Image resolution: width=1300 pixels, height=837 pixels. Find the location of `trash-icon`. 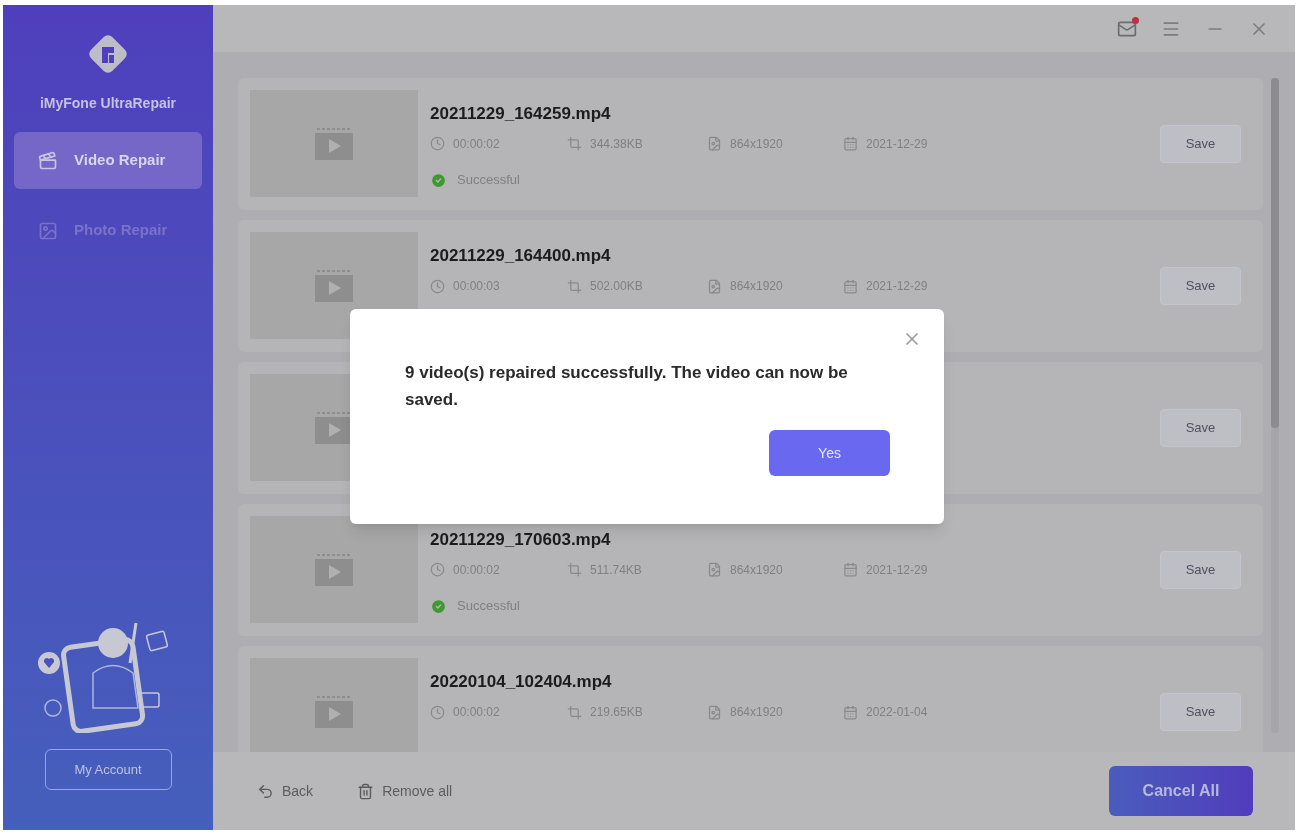

trash-icon is located at coordinates (366, 791).